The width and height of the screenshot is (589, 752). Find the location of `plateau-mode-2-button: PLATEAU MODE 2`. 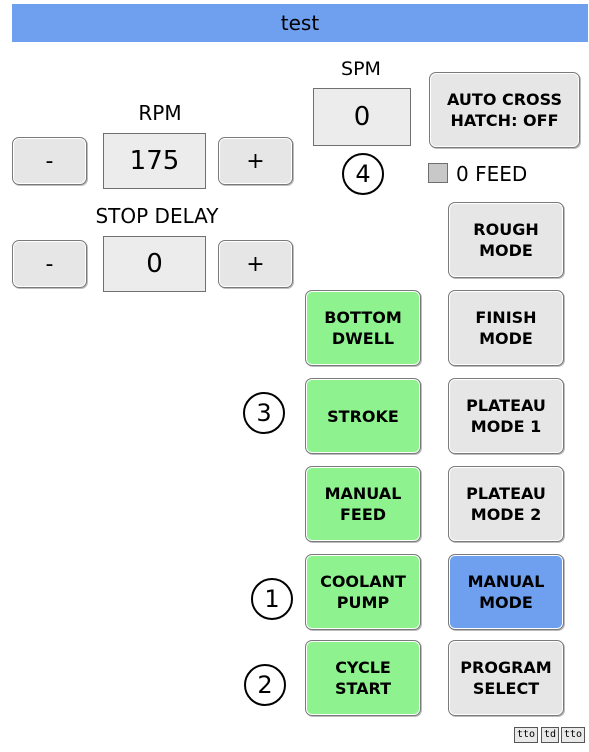

plateau-mode-2-button: PLATEAU MODE 2 is located at coordinates (506, 504).